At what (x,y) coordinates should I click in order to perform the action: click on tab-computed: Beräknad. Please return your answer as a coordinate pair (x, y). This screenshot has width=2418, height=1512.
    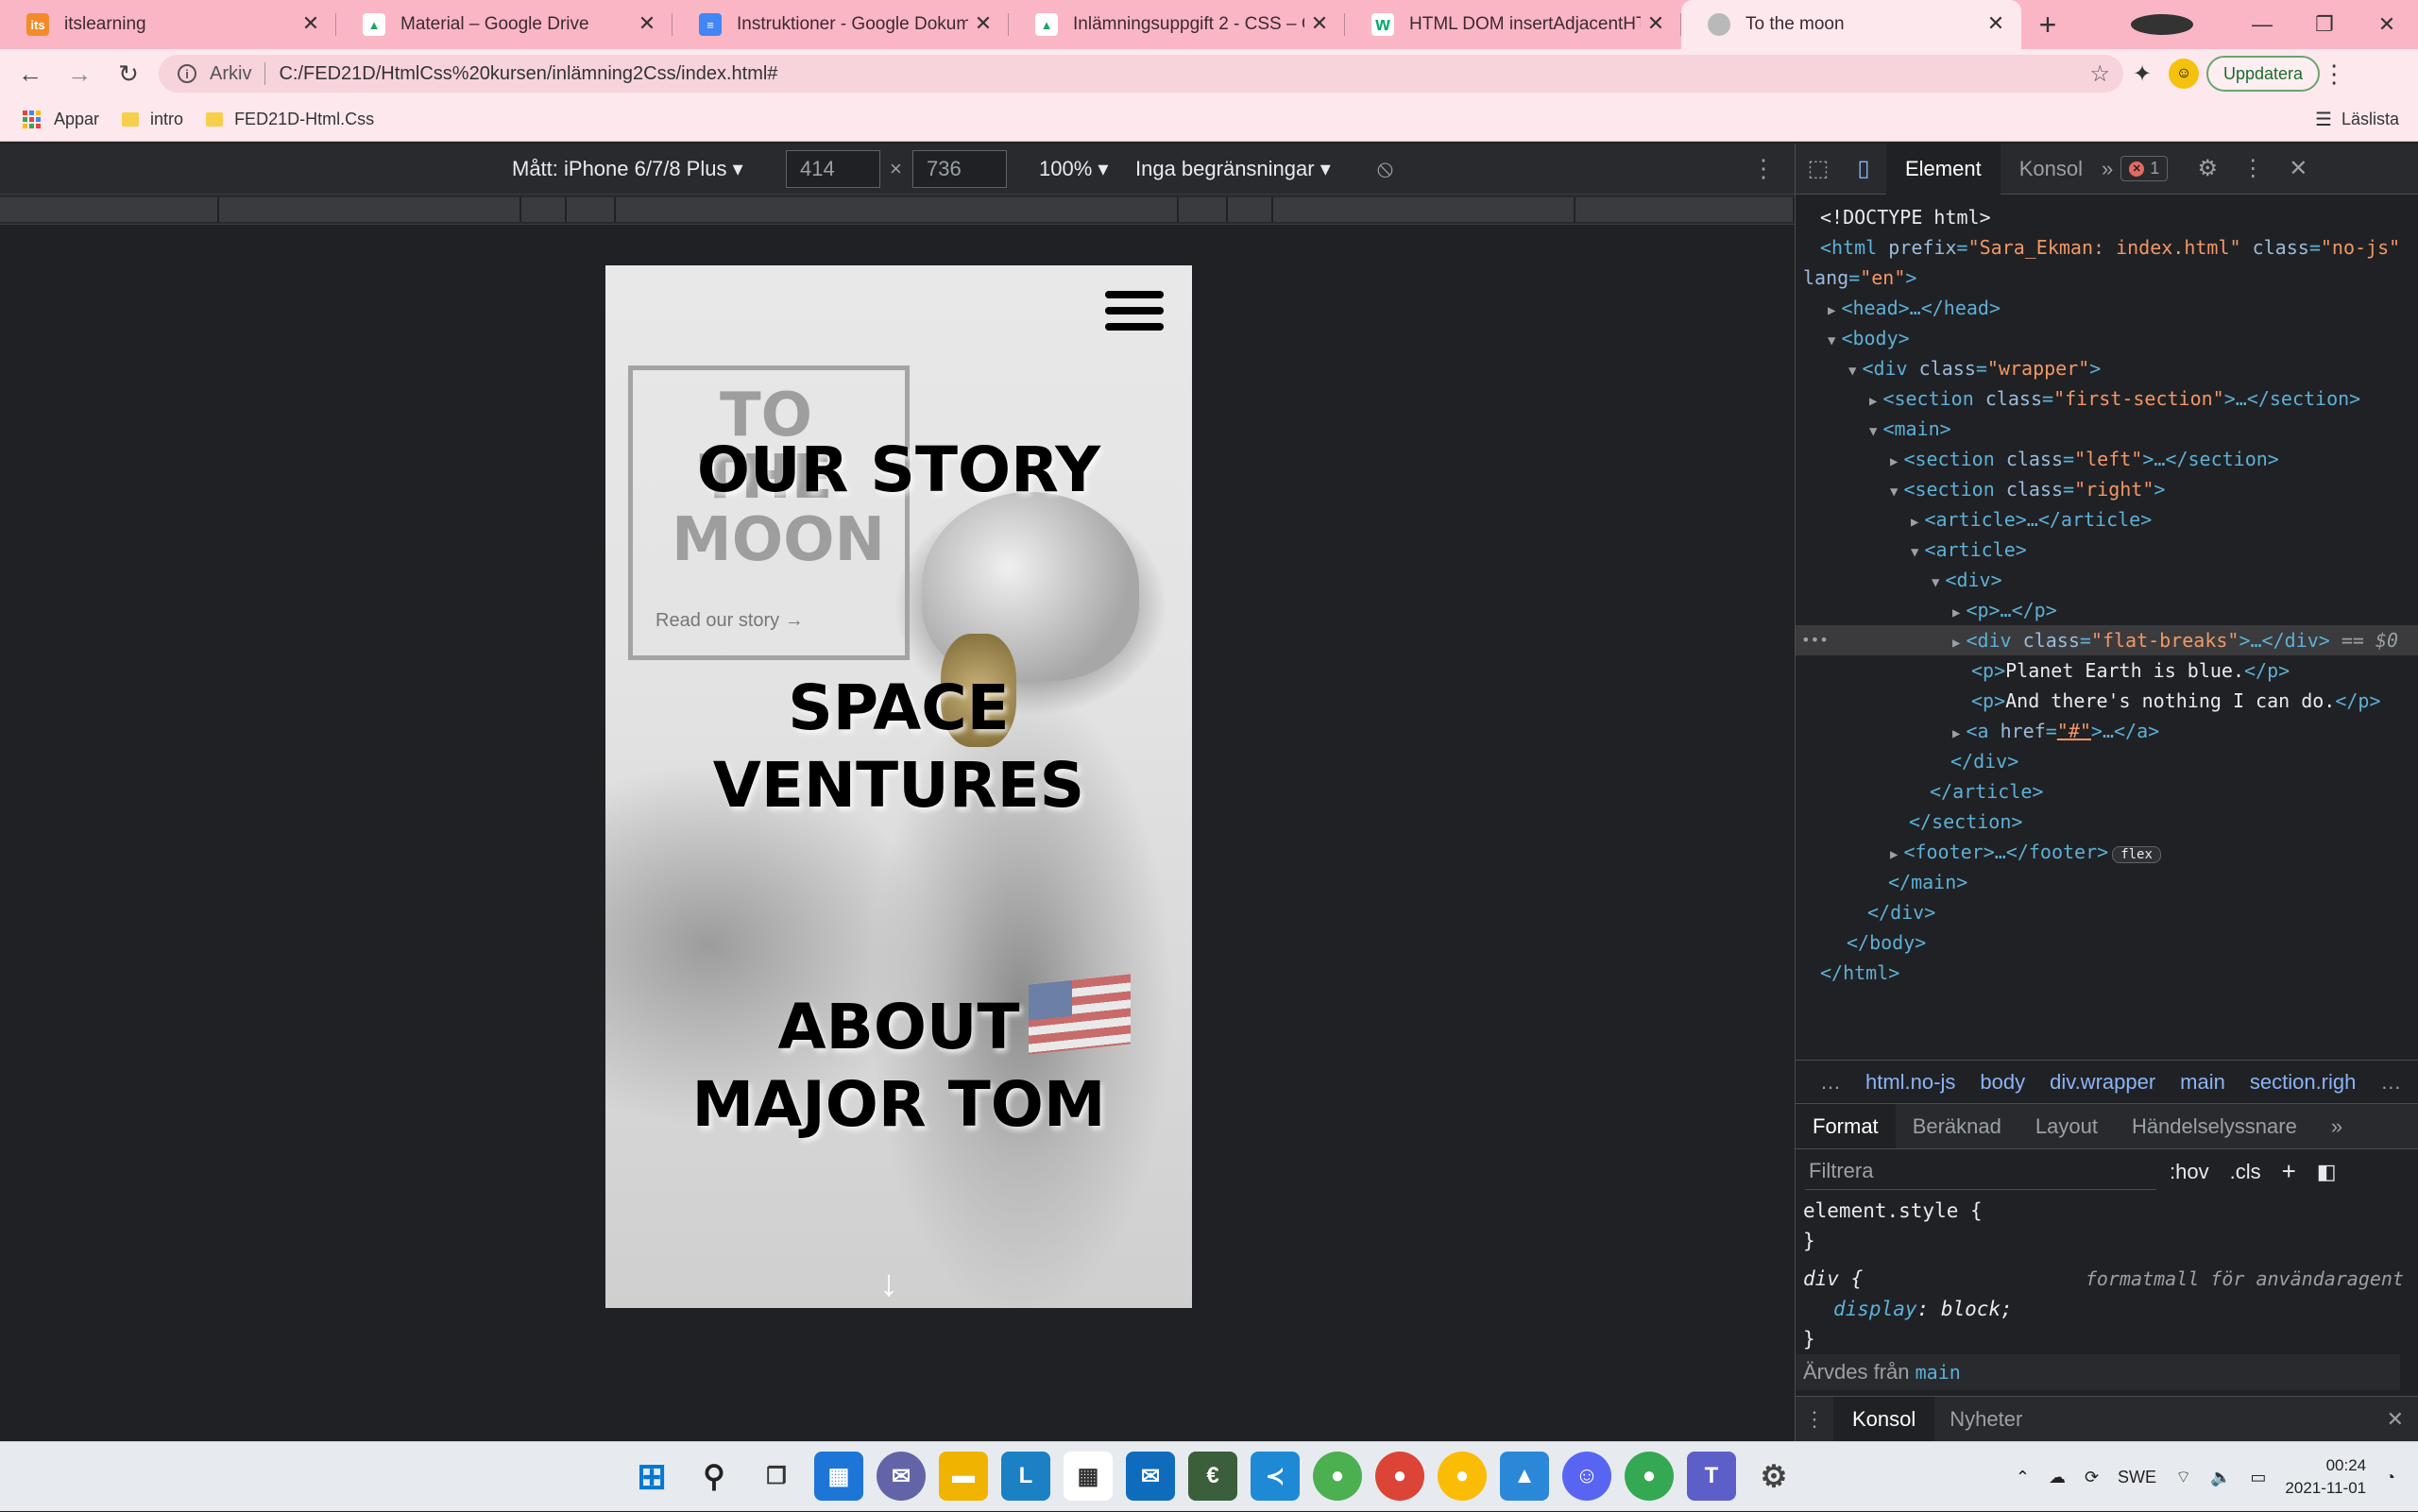
    Looking at the image, I should click on (1957, 1126).